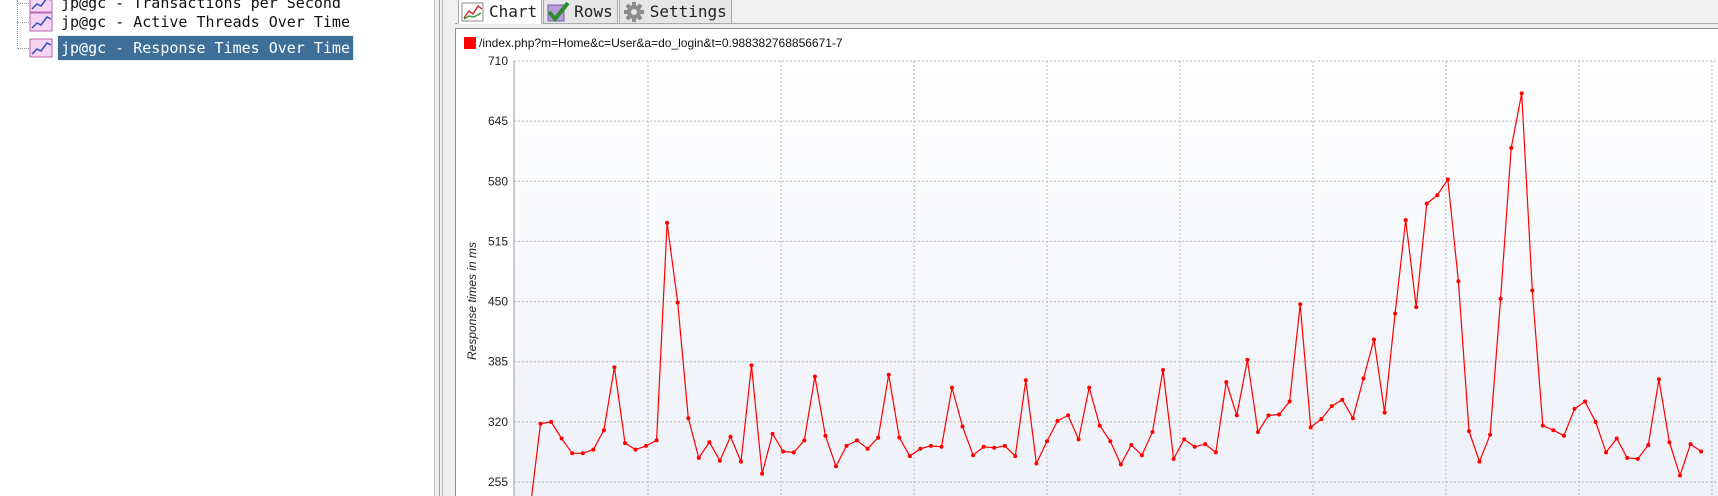  Describe the element at coordinates (472, 301) in the screenshot. I see `y-axis-label: Response times in ms` at that location.